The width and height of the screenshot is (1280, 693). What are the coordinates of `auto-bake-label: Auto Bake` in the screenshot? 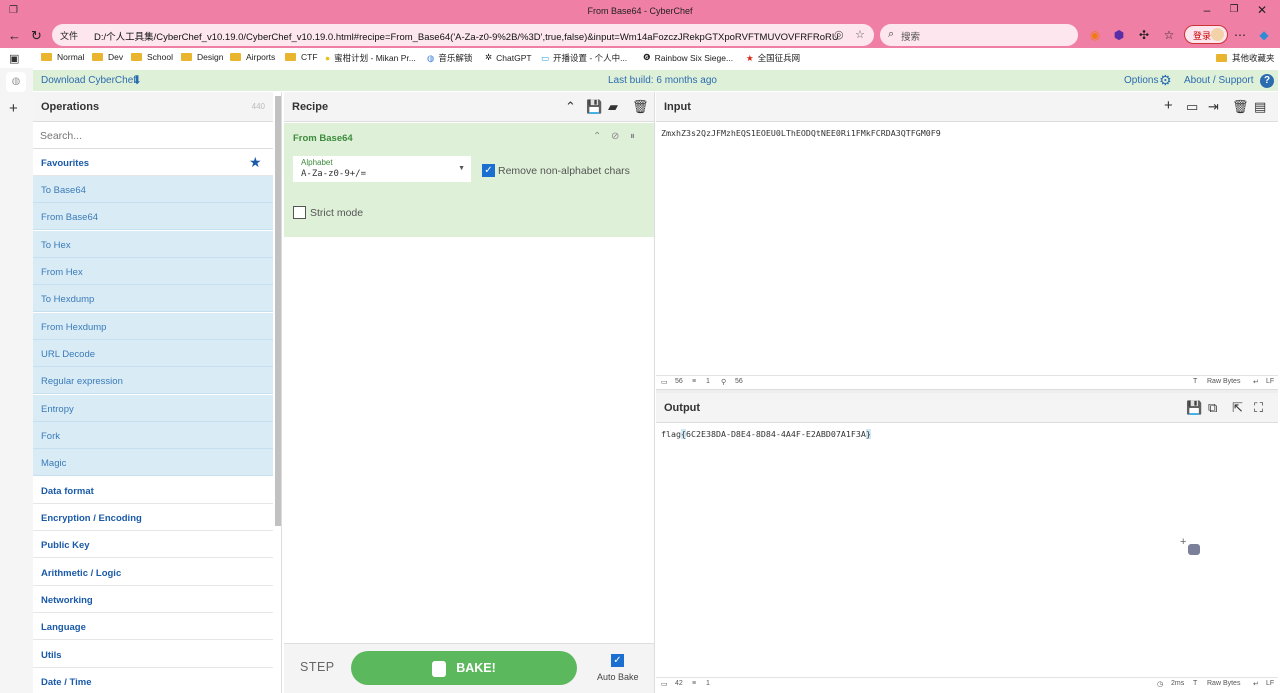 It's located at (618, 677).